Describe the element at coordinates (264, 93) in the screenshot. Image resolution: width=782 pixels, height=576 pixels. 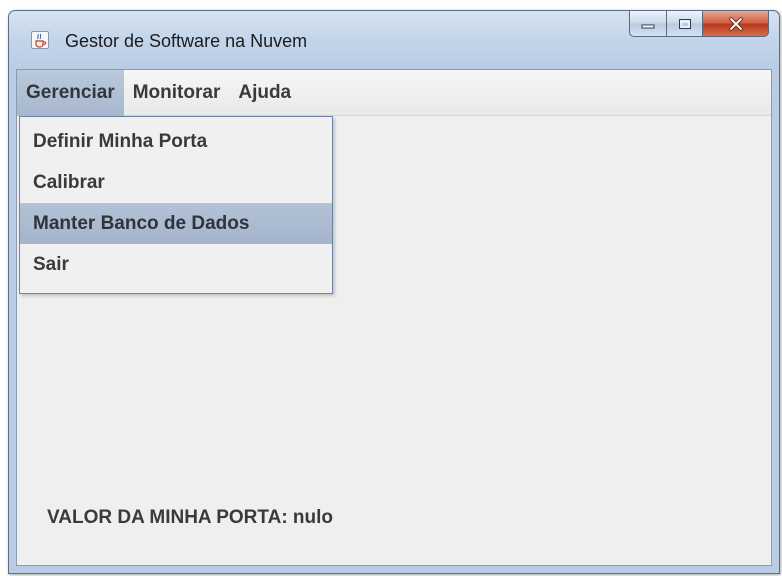
I see `menu-ajuda: Ajuda` at that location.